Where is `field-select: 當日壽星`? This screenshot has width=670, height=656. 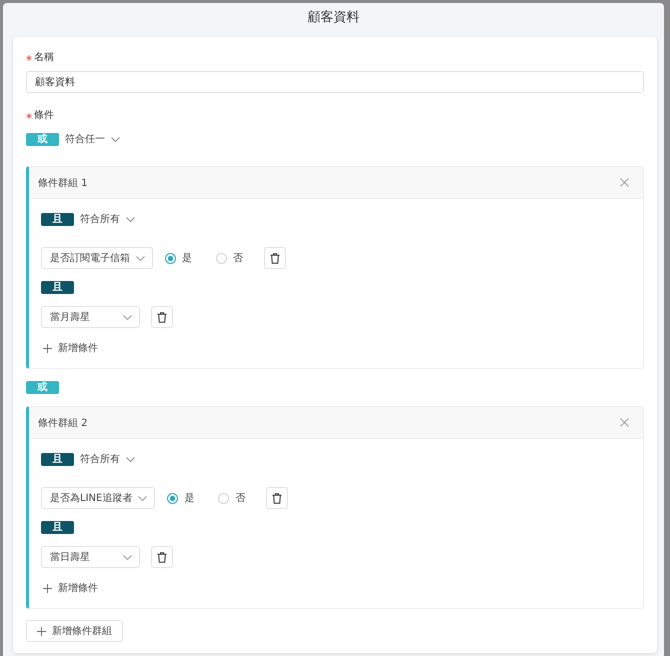 field-select: 當日壽星 is located at coordinates (90, 557).